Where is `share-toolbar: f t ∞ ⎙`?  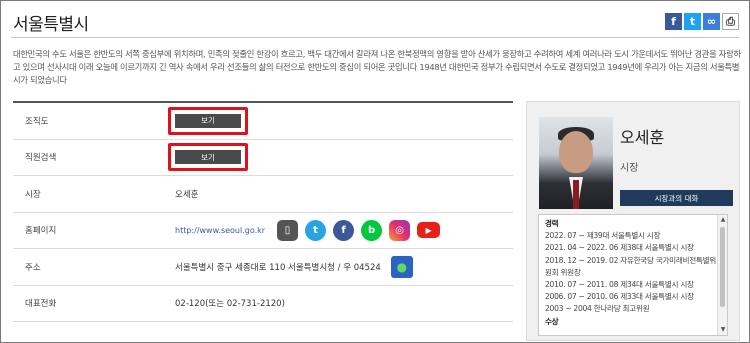 share-toolbar: f t ∞ ⎙ is located at coordinates (702, 21).